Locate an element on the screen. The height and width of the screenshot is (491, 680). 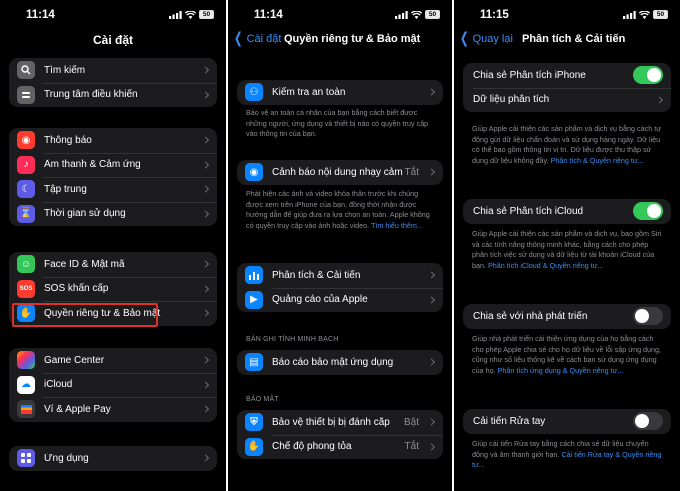
back-button-label: Quay lại is located at coordinates (492, 39).